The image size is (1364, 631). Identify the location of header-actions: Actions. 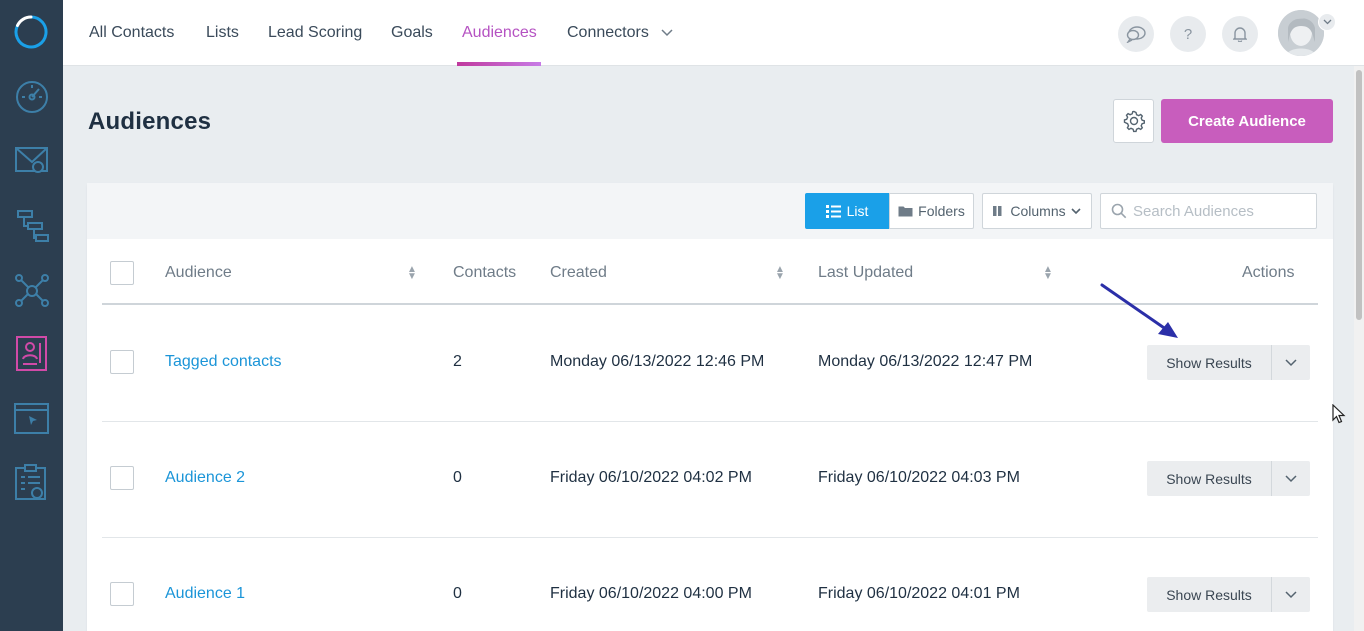
(1268, 272).